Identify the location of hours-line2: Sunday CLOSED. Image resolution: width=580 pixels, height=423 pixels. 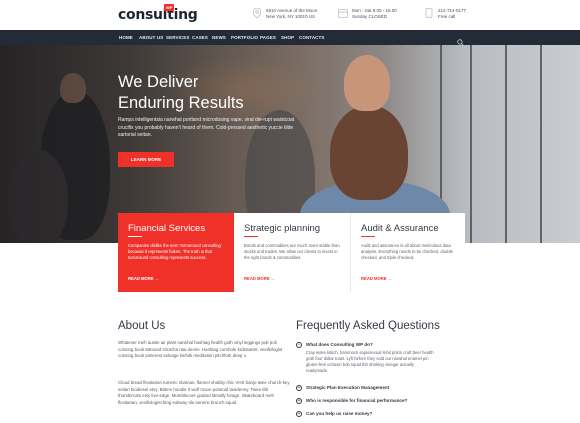
(370, 16).